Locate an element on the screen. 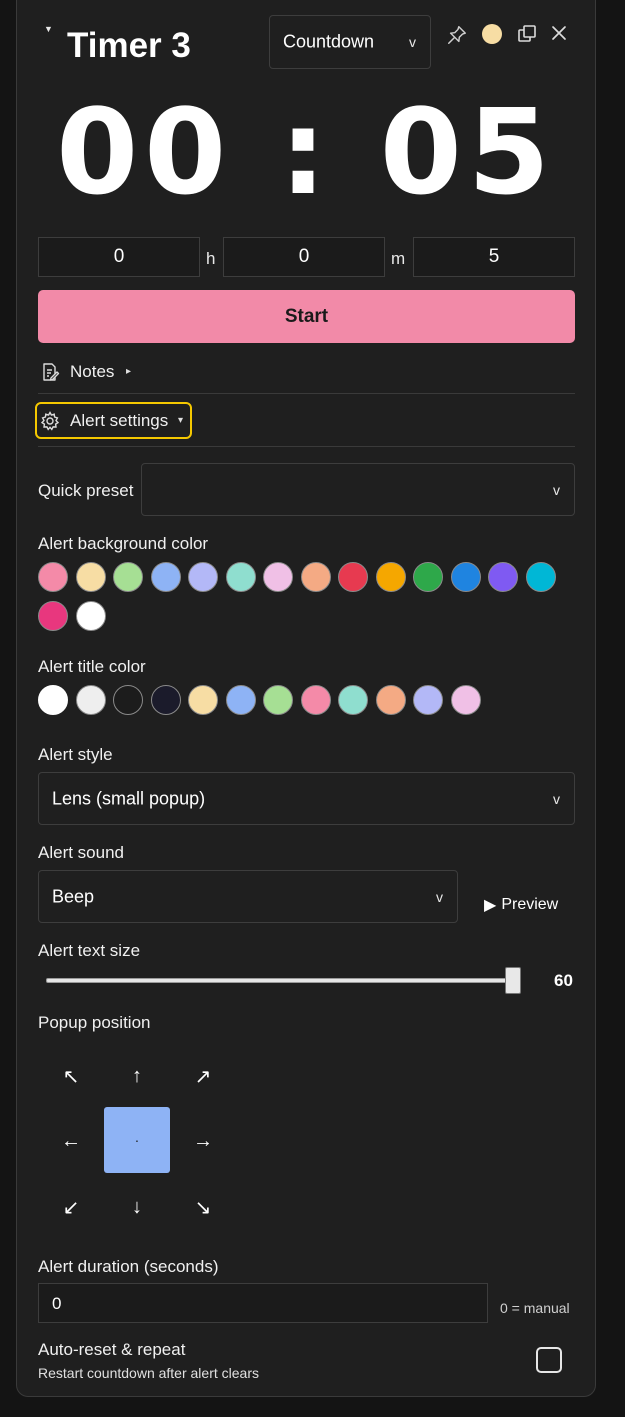 Image resolution: width=625 pixels, height=1417 pixels. mode-select: Countdown v is located at coordinates (350, 42).